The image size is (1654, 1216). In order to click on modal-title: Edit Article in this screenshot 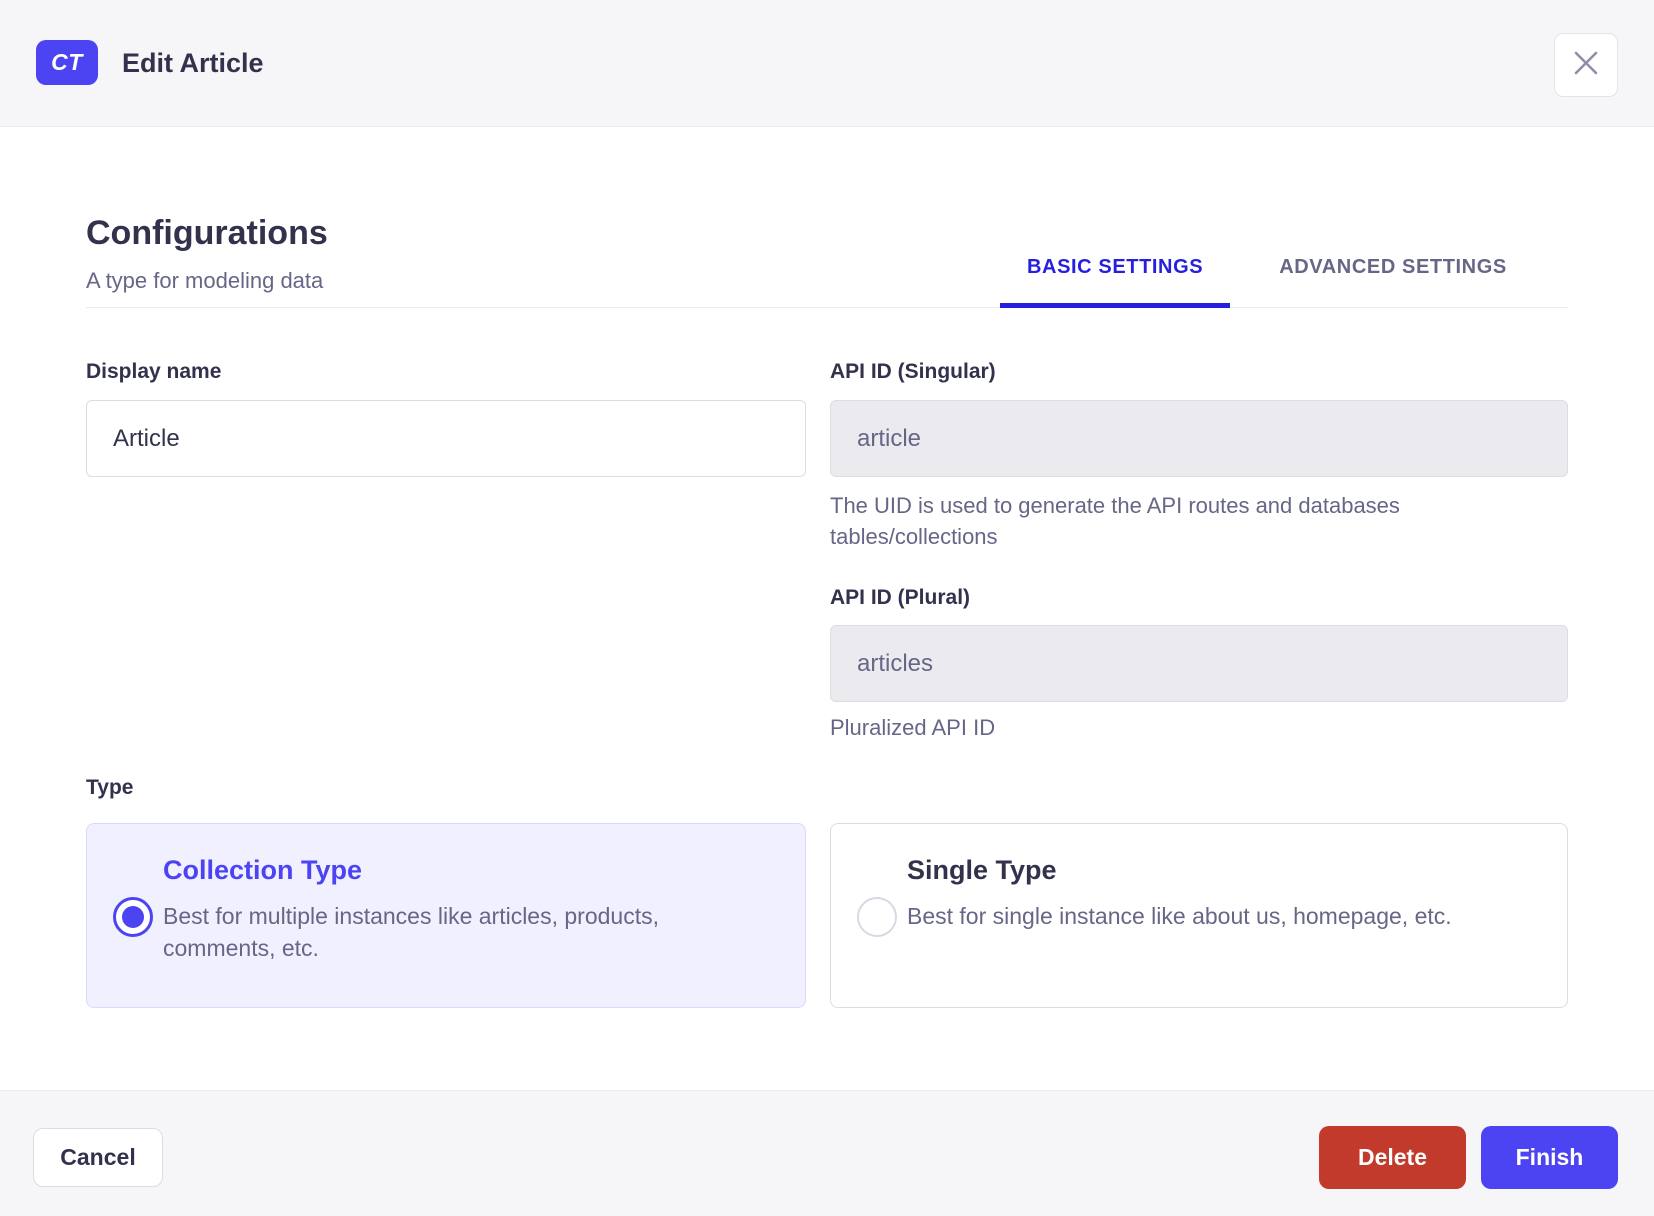, I will do `click(193, 63)`.